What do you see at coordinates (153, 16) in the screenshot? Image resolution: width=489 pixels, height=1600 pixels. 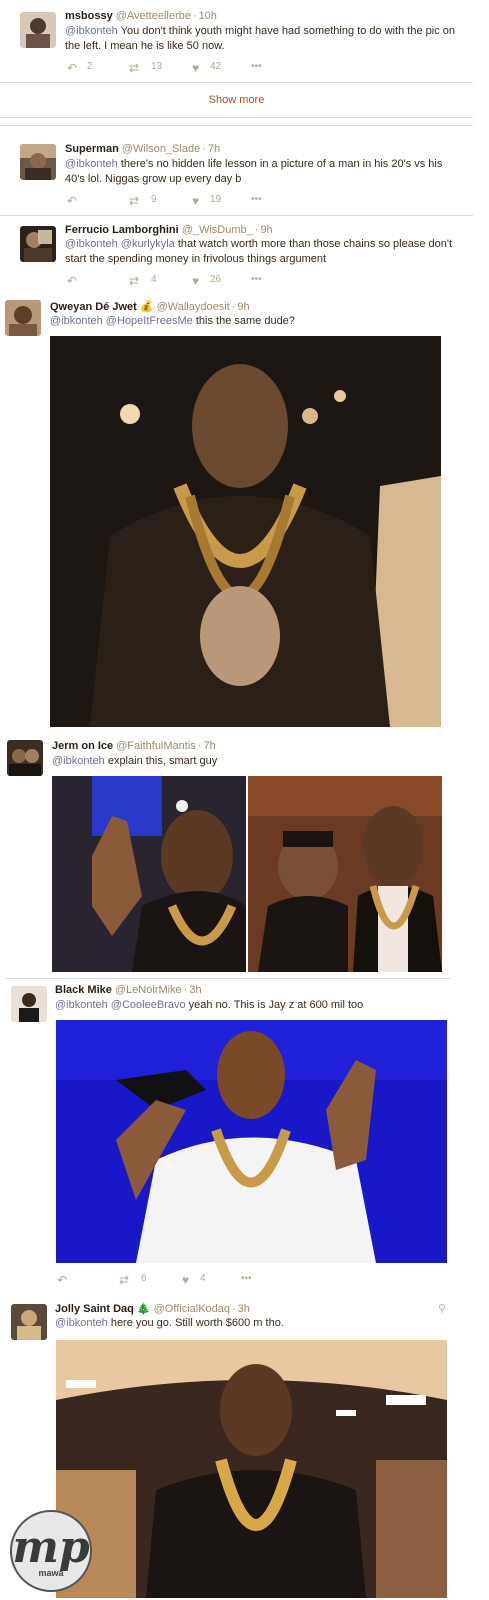 I see `author-handle: @Avetteellerbe` at bounding box center [153, 16].